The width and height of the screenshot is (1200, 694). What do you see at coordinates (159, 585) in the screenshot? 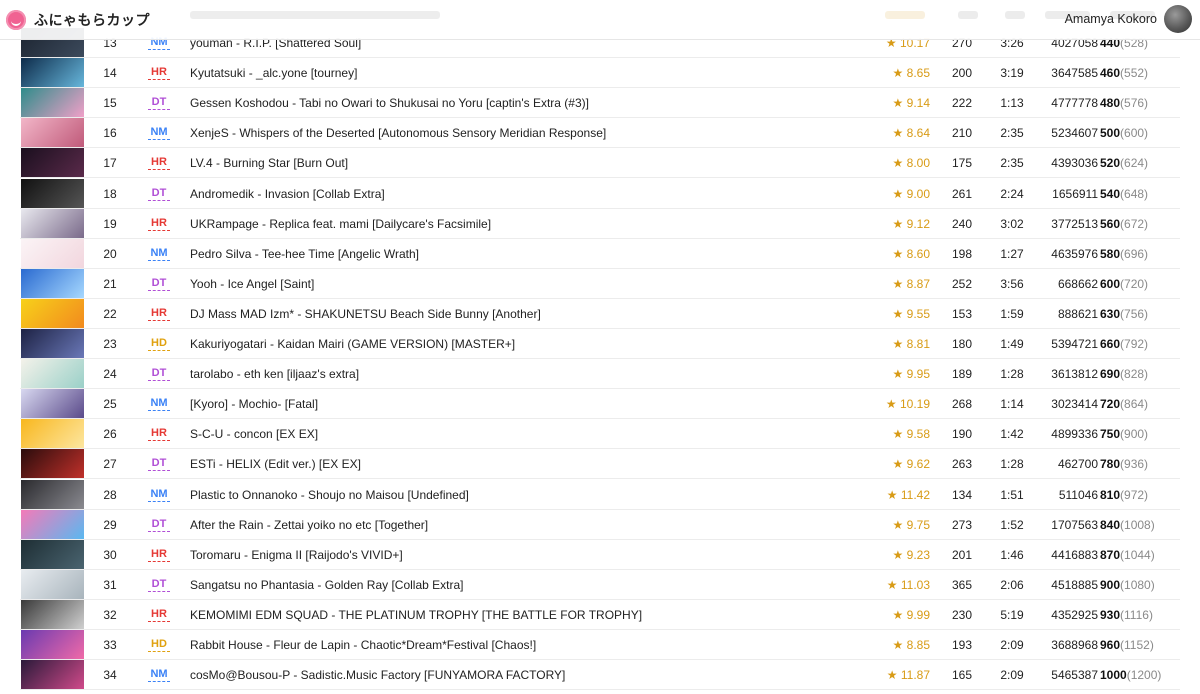
I see `mod-badge: DT` at bounding box center [159, 585].